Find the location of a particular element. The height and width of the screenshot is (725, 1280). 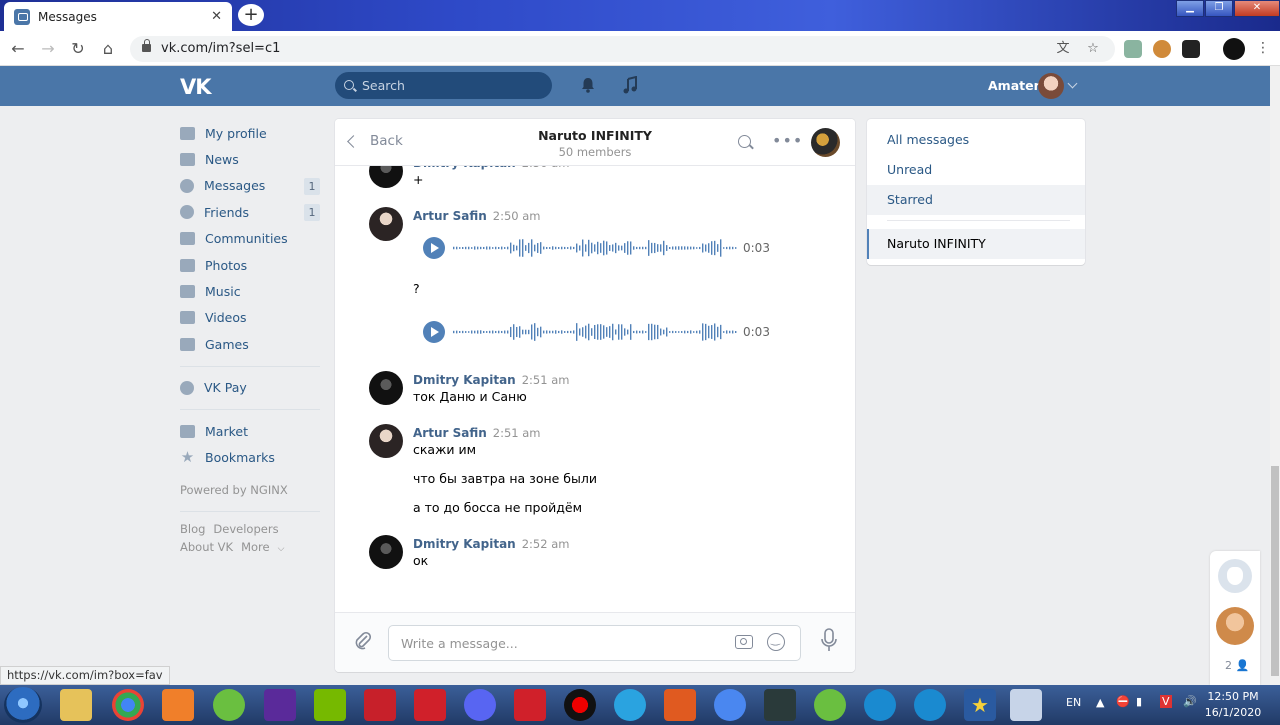

filter-unread: Unread is located at coordinates (976, 170).